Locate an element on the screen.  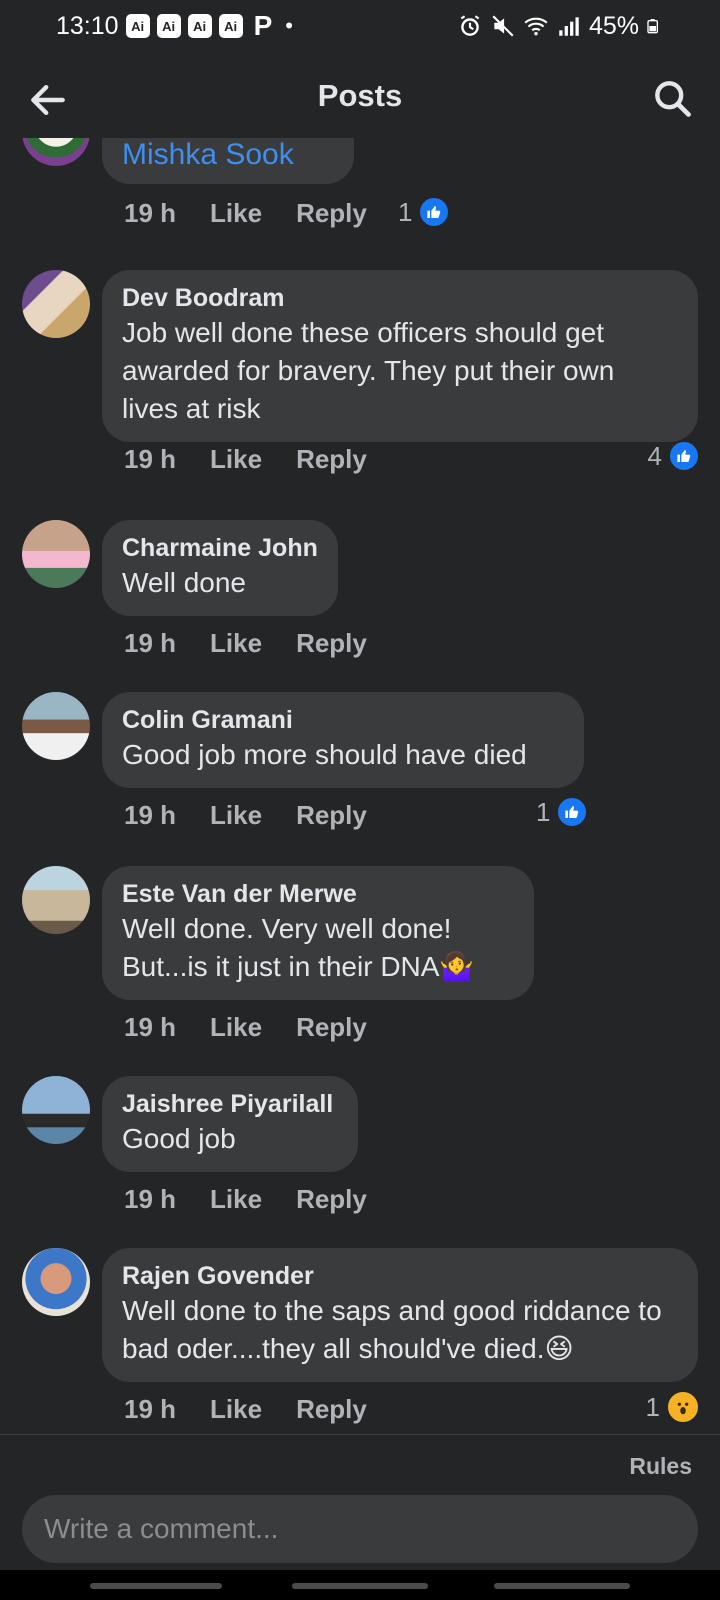
comment-composer: Rules is located at coordinates (360, 1502).